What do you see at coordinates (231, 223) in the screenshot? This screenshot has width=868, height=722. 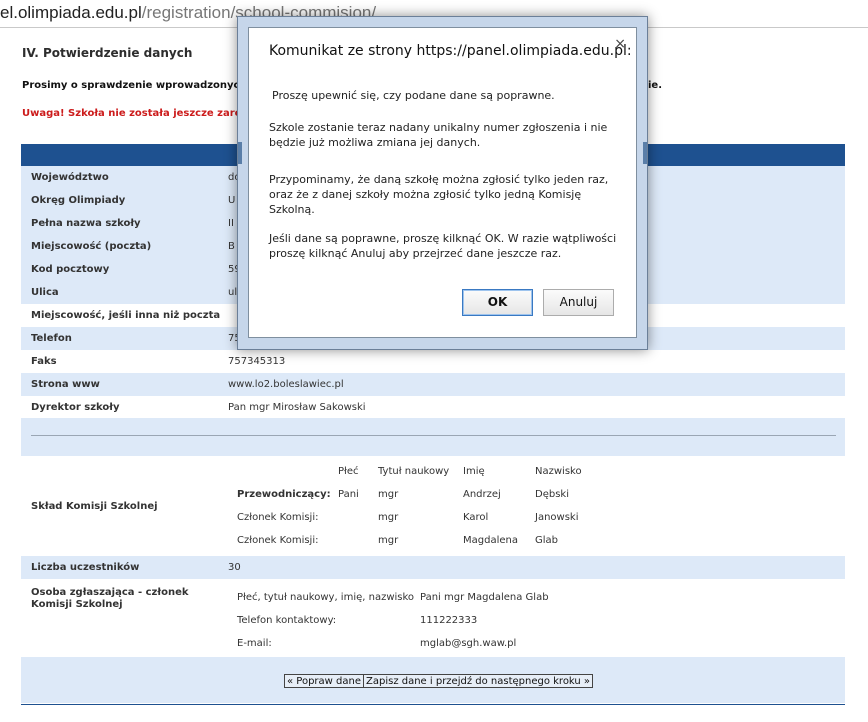 I see `row-value: II` at bounding box center [231, 223].